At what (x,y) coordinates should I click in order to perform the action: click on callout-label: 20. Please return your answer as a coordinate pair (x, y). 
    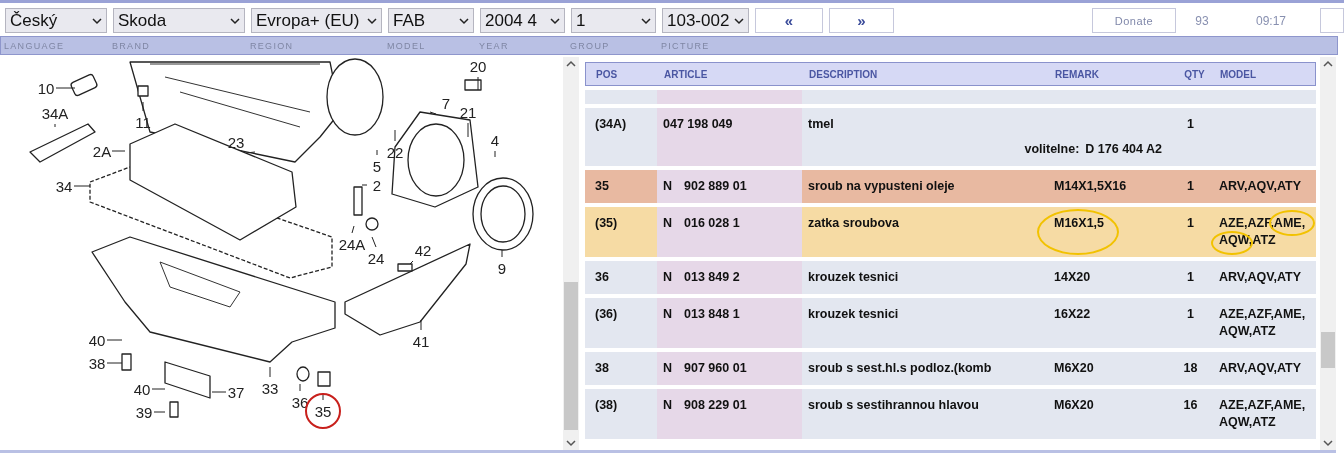
    Looking at the image, I should click on (478, 66).